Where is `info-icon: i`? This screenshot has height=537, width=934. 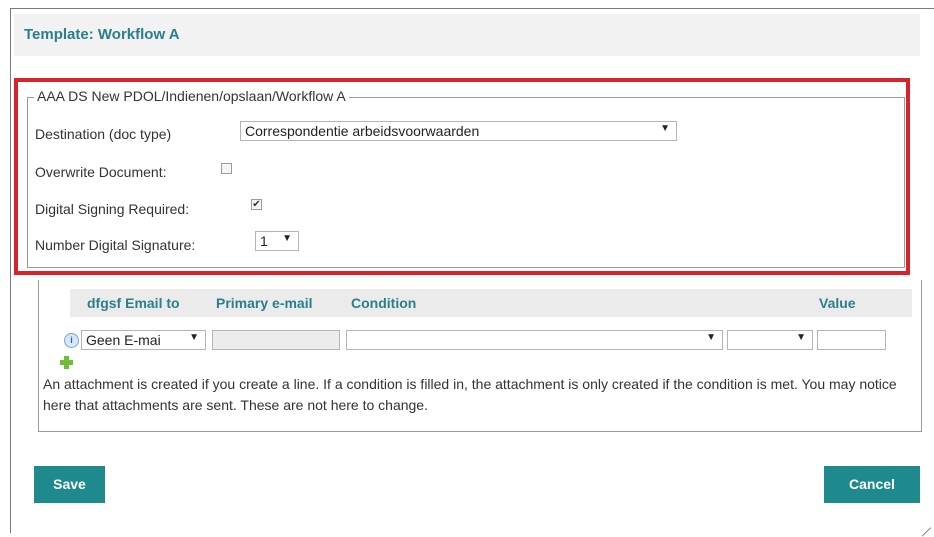 info-icon: i is located at coordinates (71, 340).